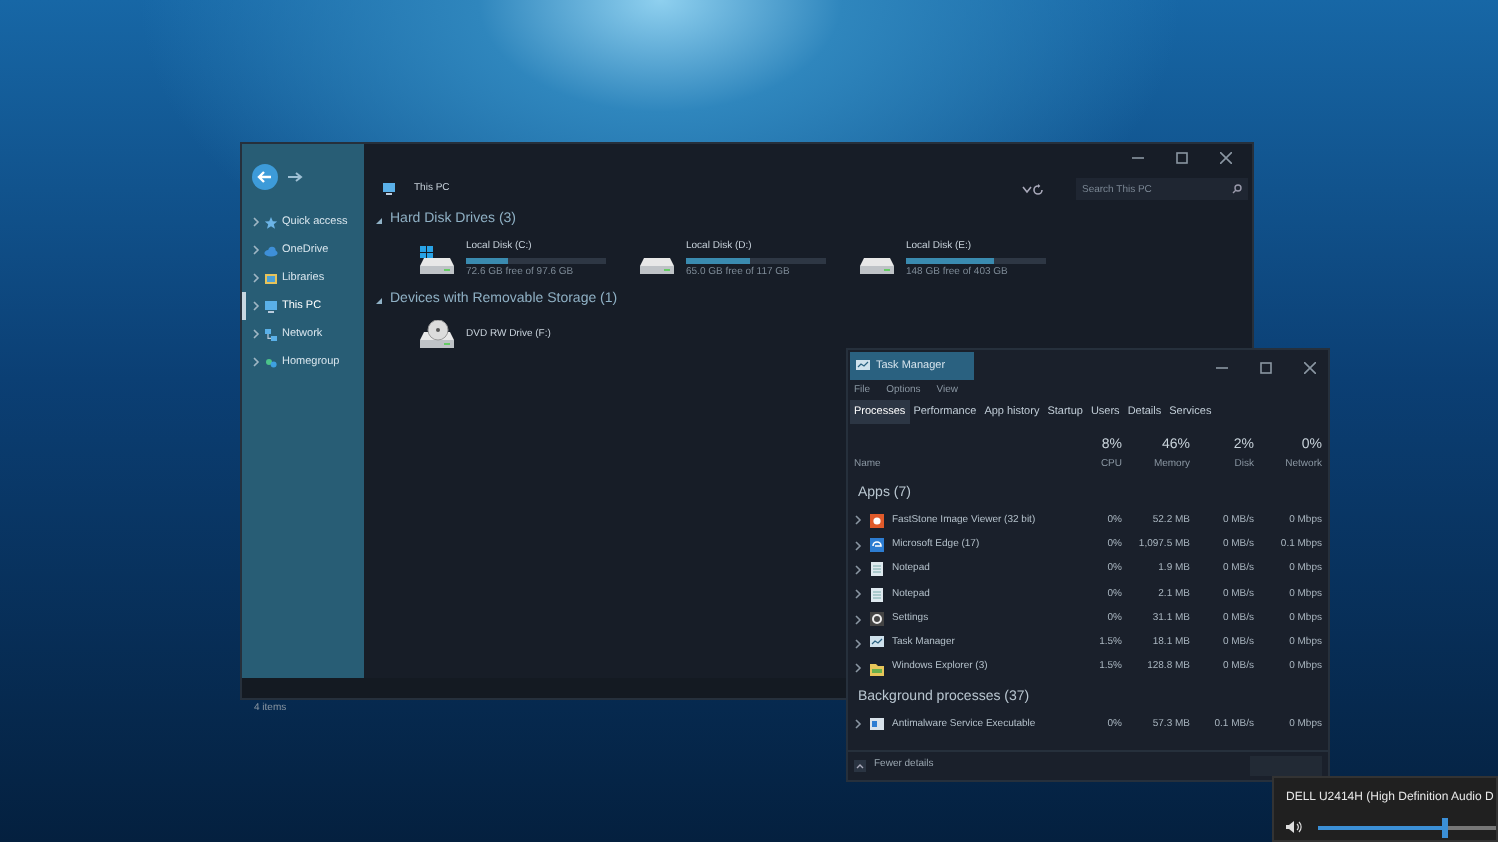 The height and width of the screenshot is (842, 1498). I want to click on refresh-icon, so click(1038, 189).